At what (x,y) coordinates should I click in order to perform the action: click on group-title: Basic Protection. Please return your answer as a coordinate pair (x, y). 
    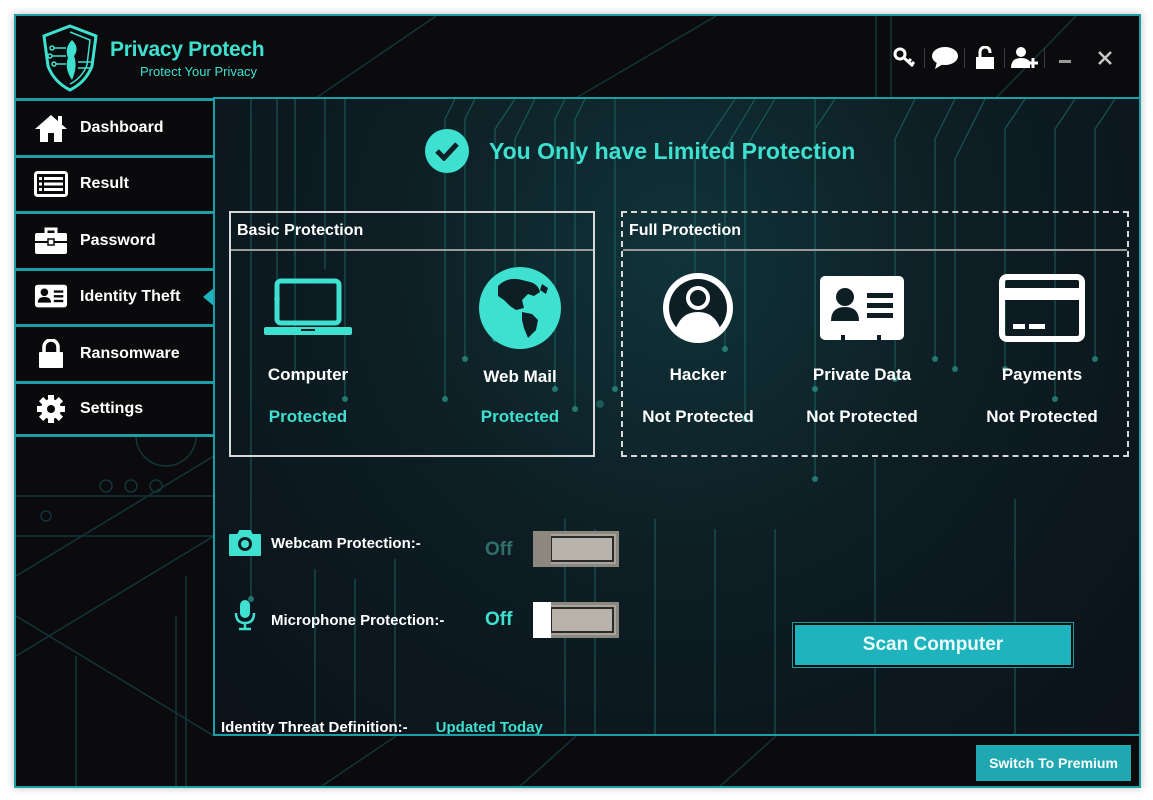
    Looking at the image, I should click on (412, 232).